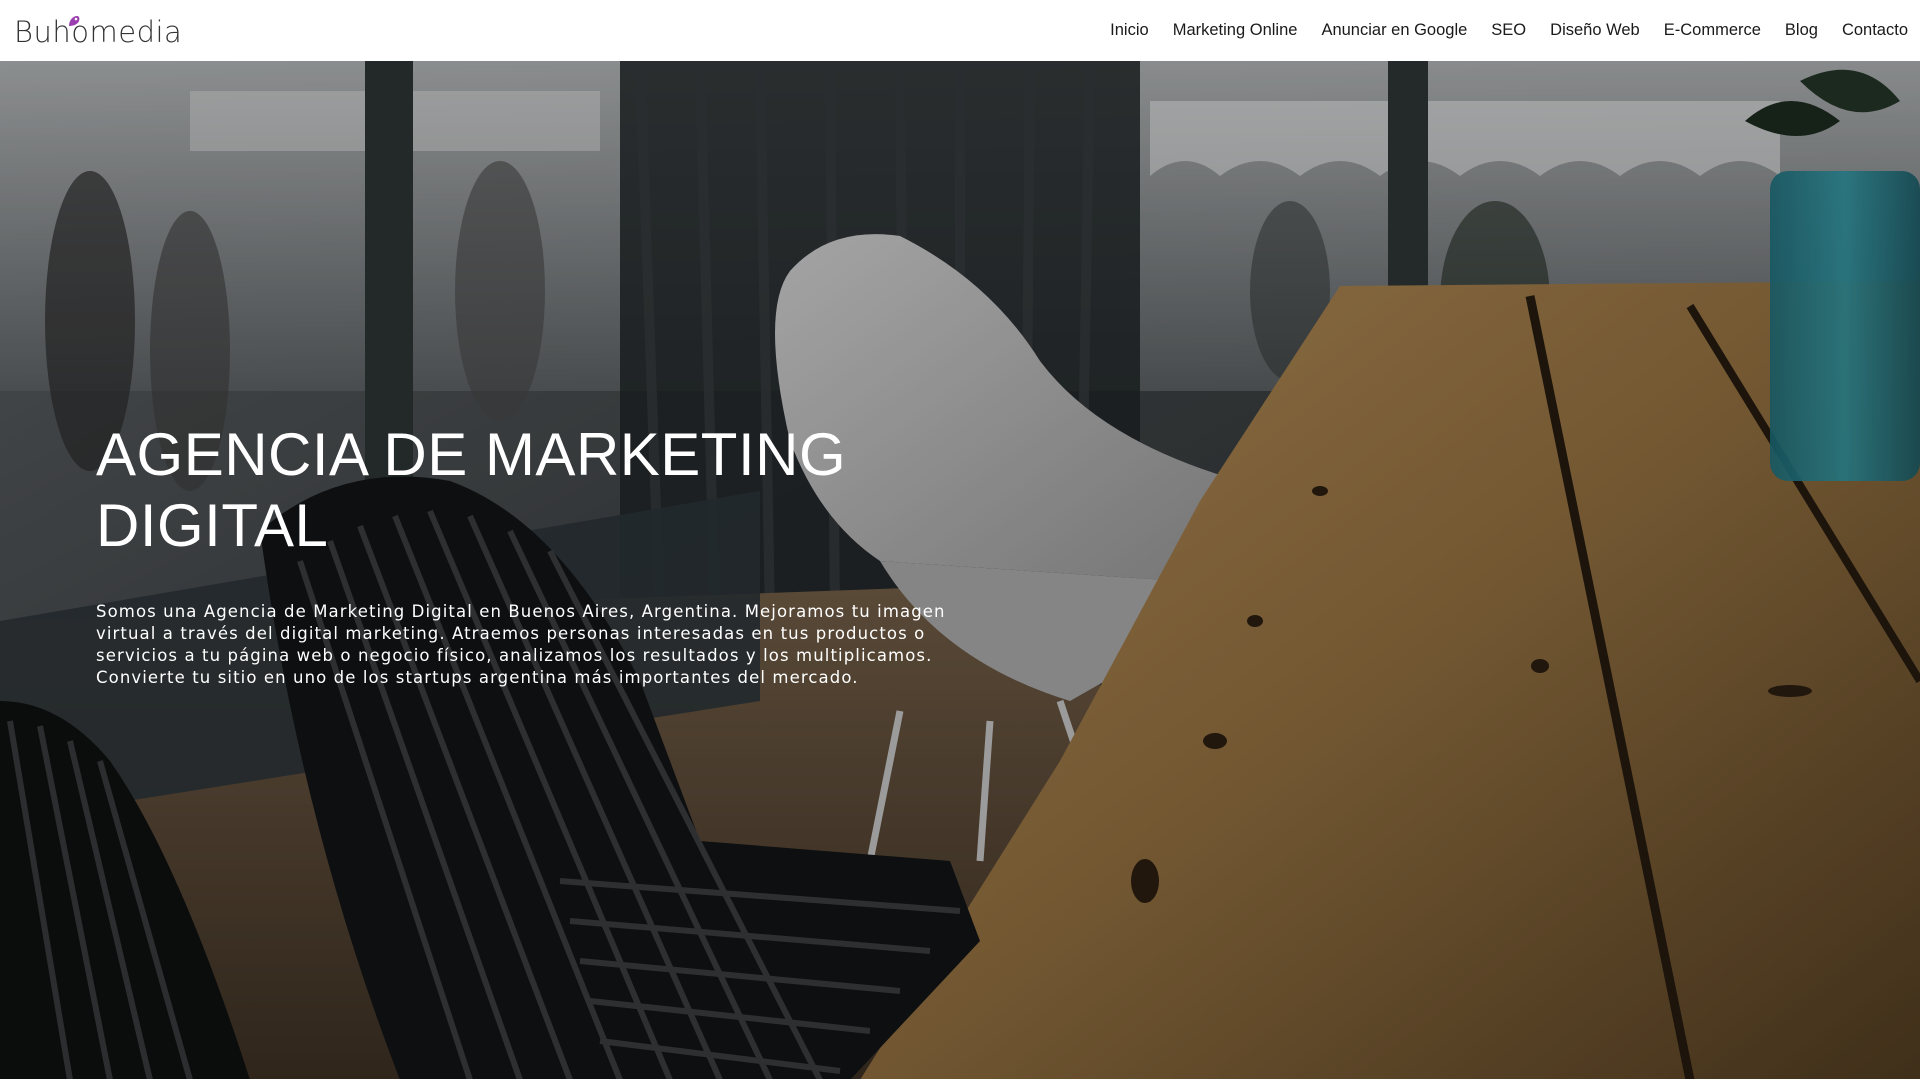 Image resolution: width=1920 pixels, height=1080 pixels. I want to click on logo-text: Buhomedia, so click(98, 32).